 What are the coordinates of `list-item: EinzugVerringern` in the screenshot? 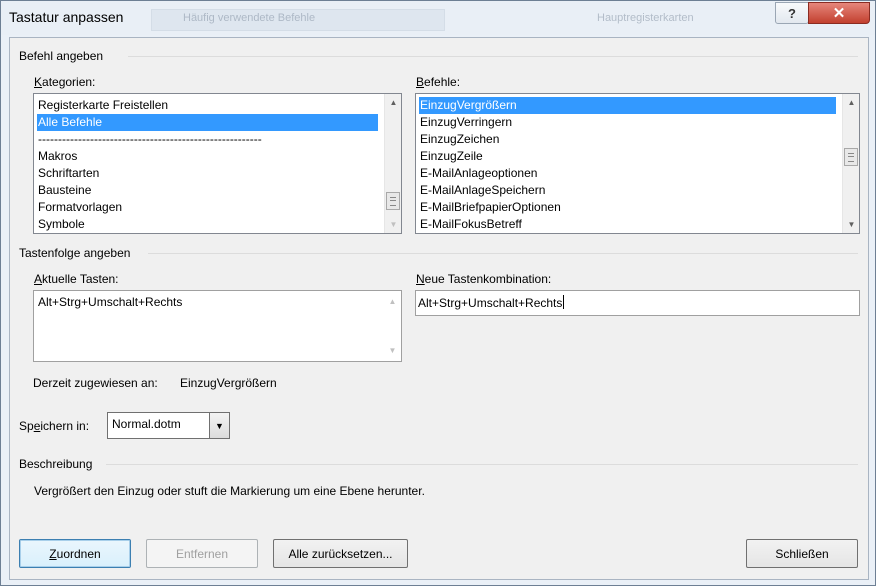 It's located at (627, 122).